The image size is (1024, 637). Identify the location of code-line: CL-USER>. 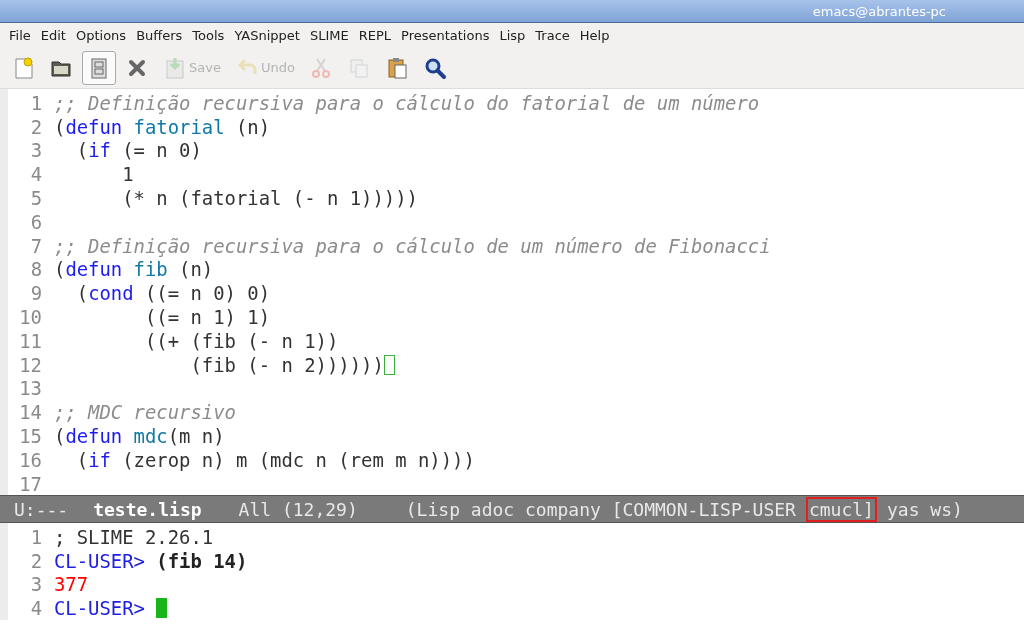
(100, 608).